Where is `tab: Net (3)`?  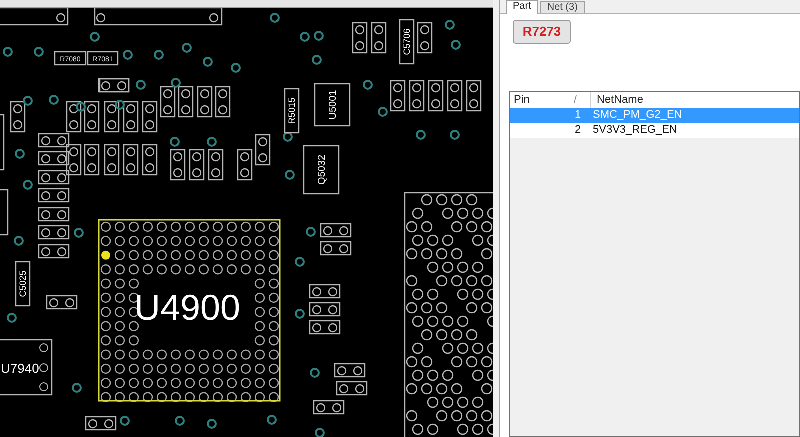 tab: Net (3) is located at coordinates (562, 7).